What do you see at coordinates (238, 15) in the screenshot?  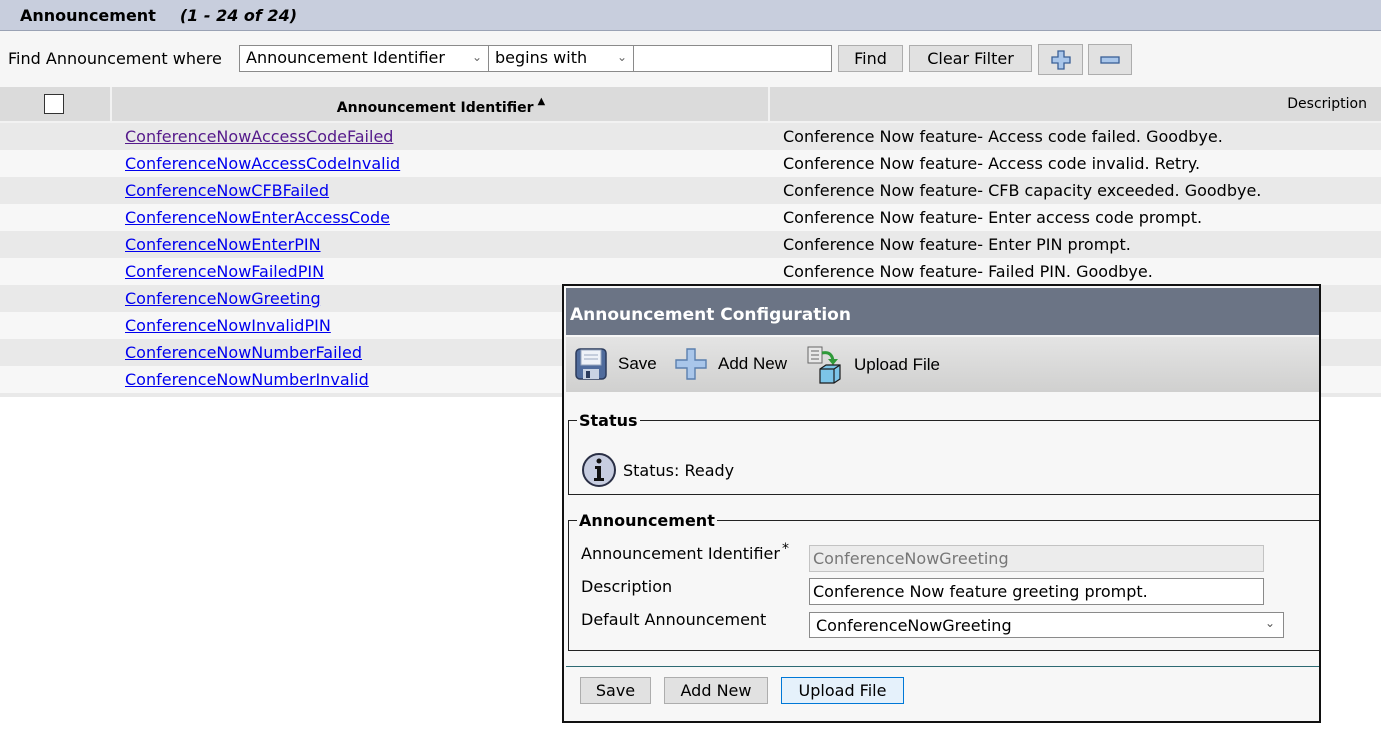 I see `result-count: (1 - 24 of 24)` at bounding box center [238, 15].